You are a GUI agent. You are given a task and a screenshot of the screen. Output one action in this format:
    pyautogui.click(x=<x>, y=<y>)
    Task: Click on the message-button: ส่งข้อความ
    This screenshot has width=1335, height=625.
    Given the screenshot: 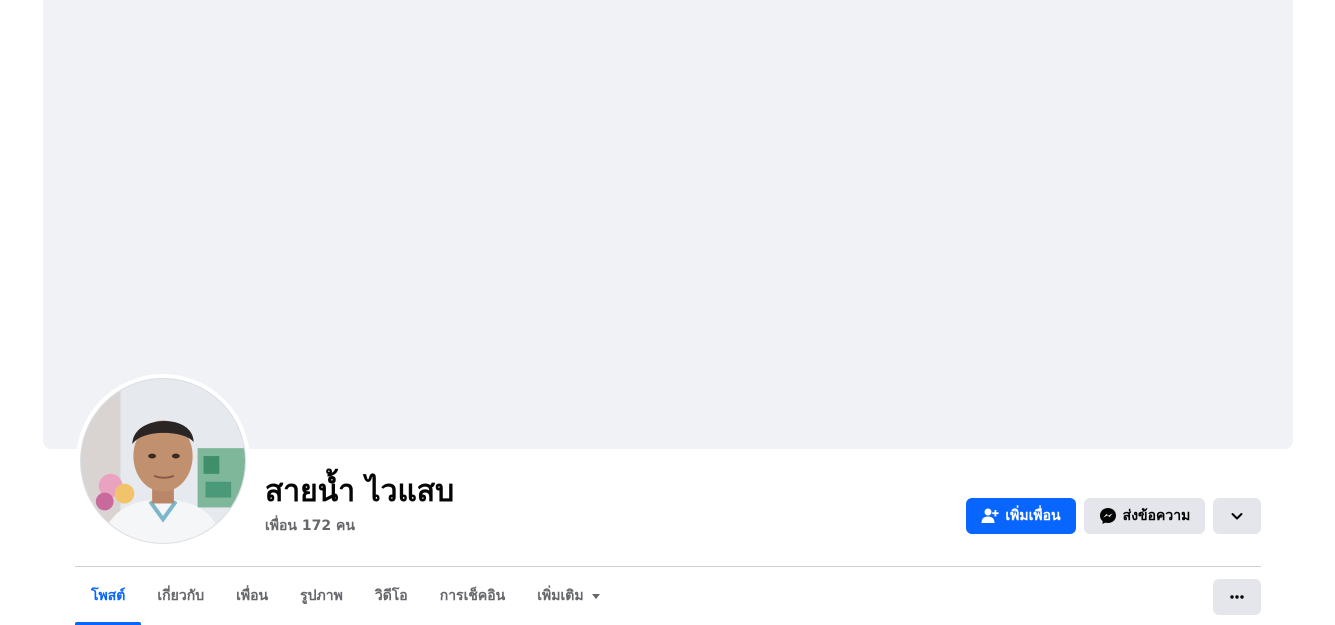 What is the action you would take?
    pyautogui.click(x=1144, y=516)
    